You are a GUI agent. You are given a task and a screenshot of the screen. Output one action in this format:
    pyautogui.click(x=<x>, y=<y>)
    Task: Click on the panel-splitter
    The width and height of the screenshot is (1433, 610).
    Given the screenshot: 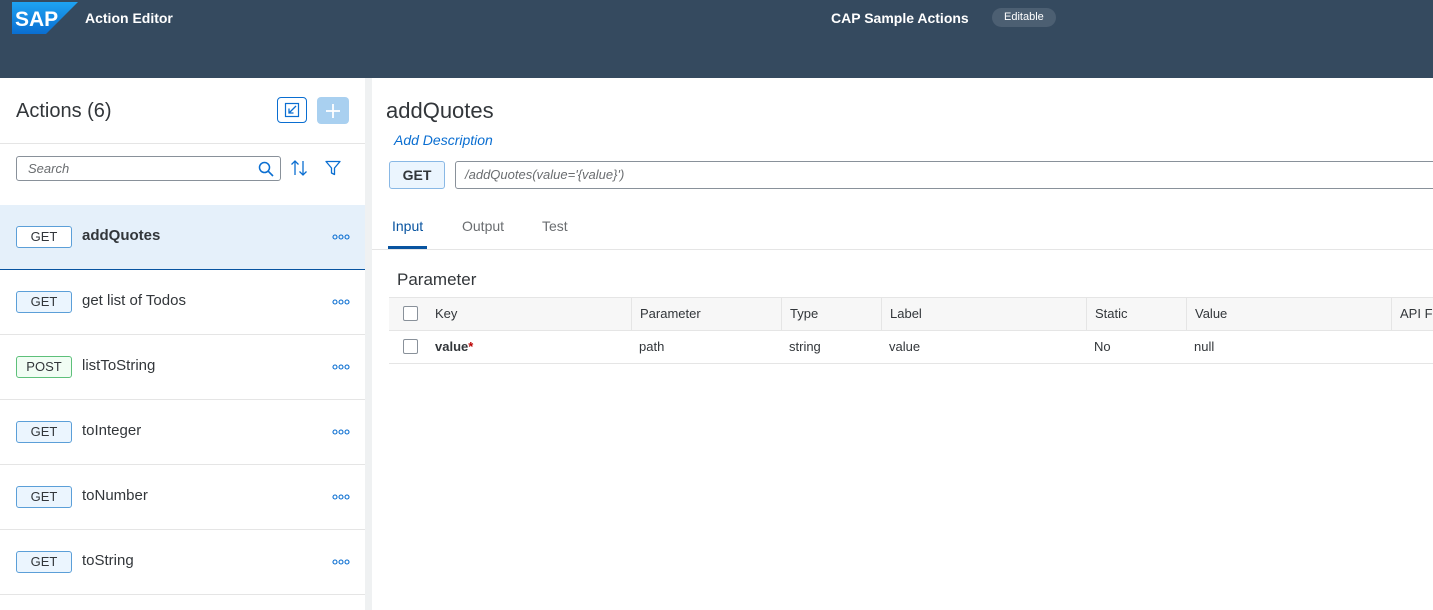 What is the action you would take?
    pyautogui.click(x=368, y=344)
    